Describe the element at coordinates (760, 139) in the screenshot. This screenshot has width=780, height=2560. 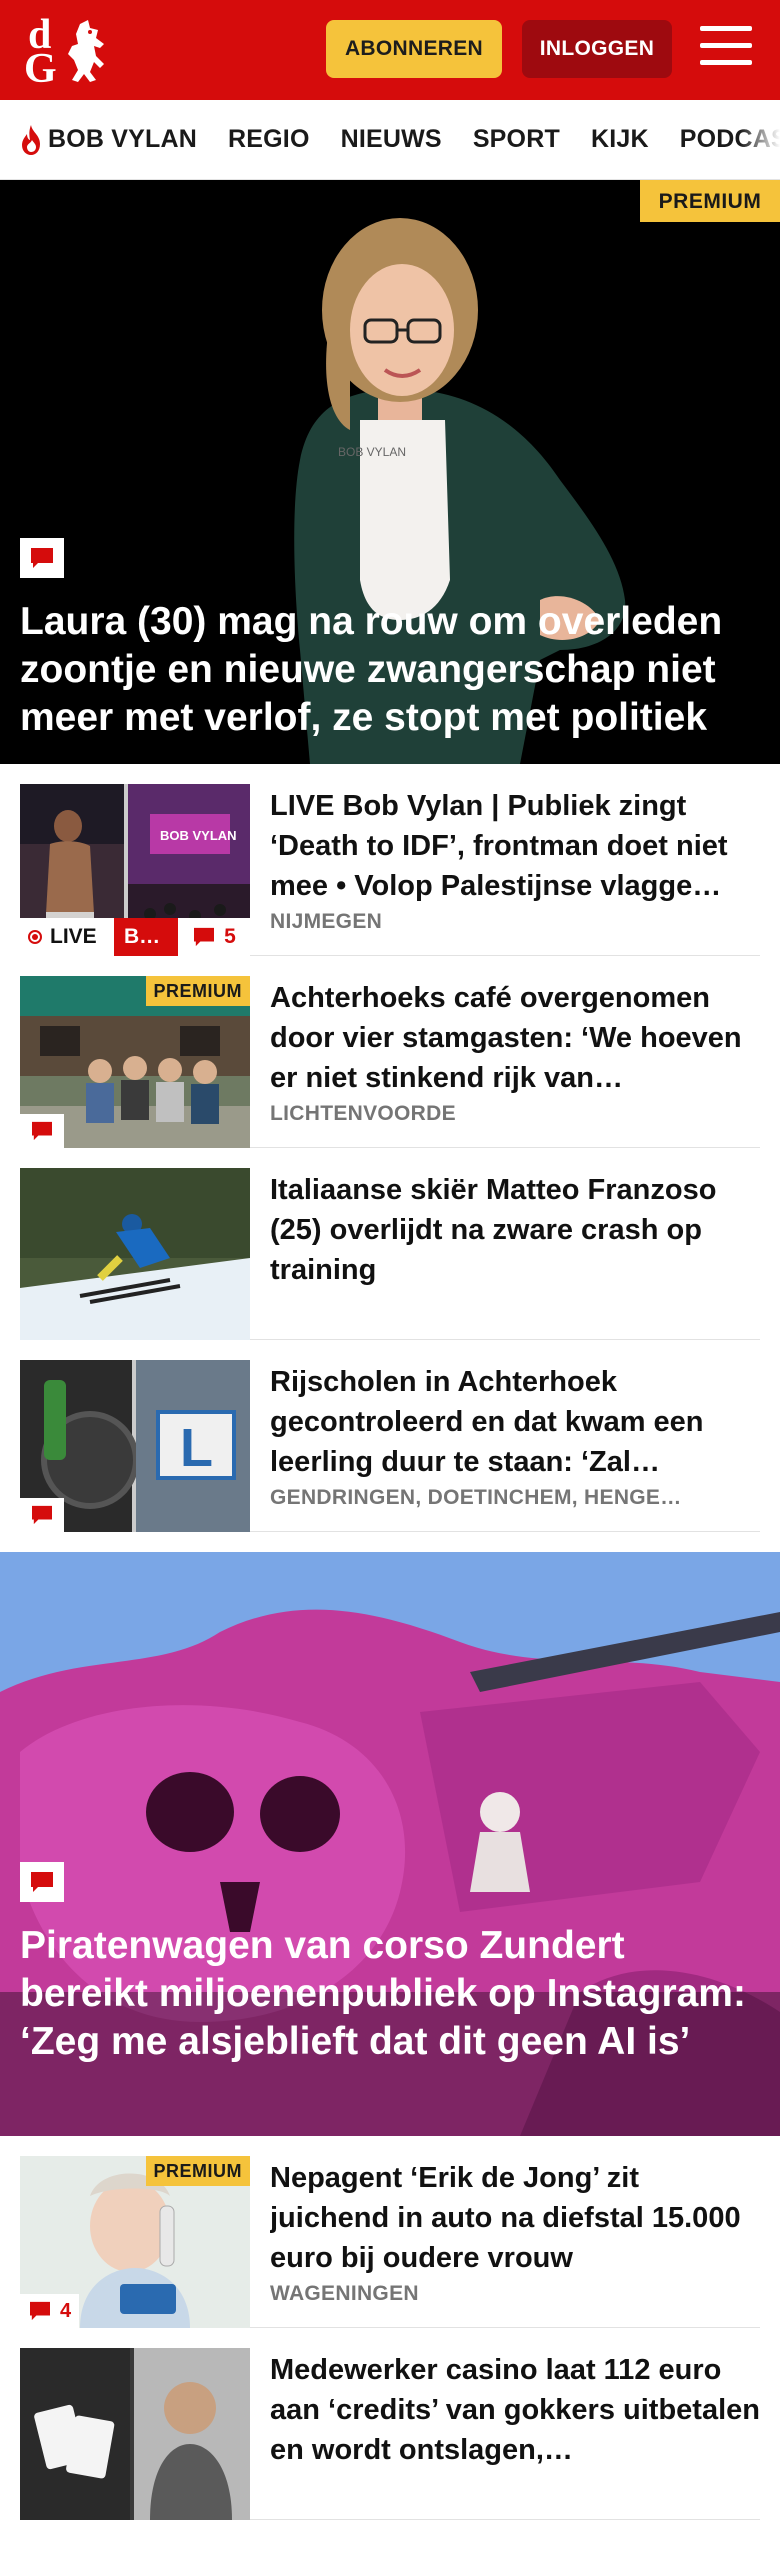
I see `nav-fade` at that location.